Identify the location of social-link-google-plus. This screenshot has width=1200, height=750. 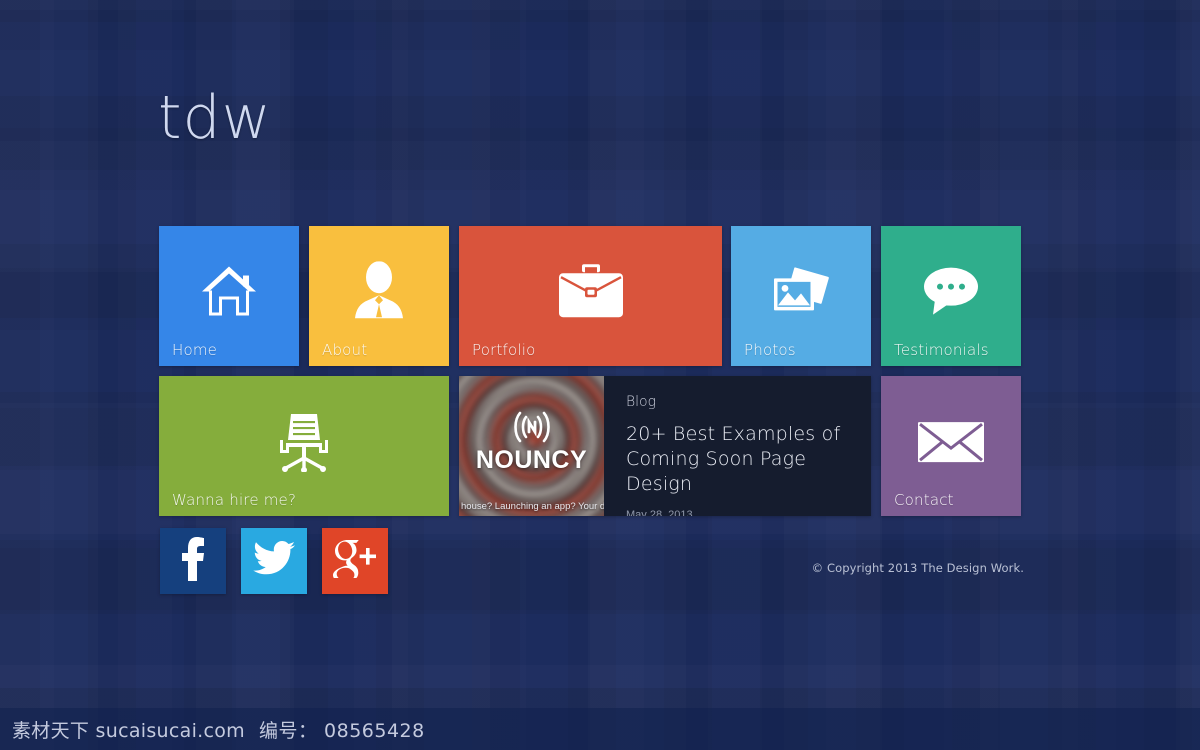
(355, 561).